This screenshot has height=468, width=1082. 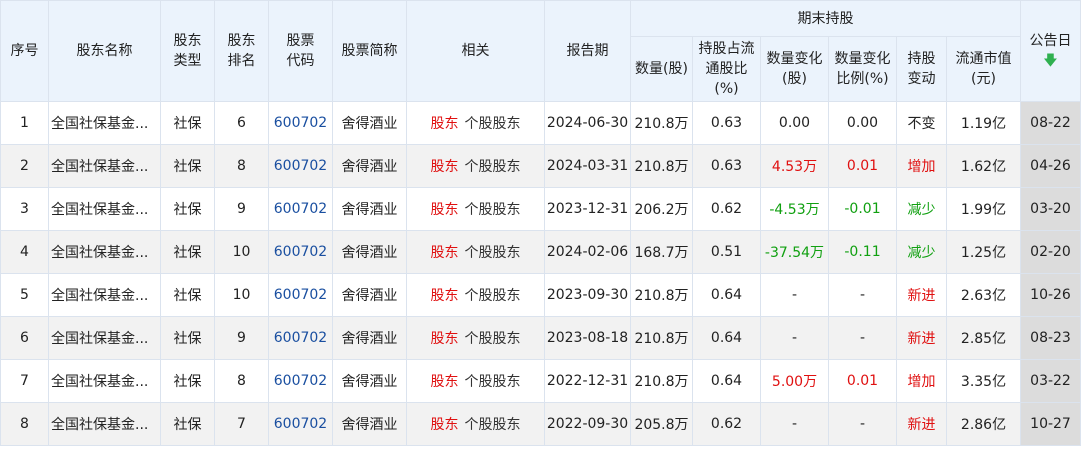 I want to click on cell-market-value: 2.85亿, so click(x=983, y=338).